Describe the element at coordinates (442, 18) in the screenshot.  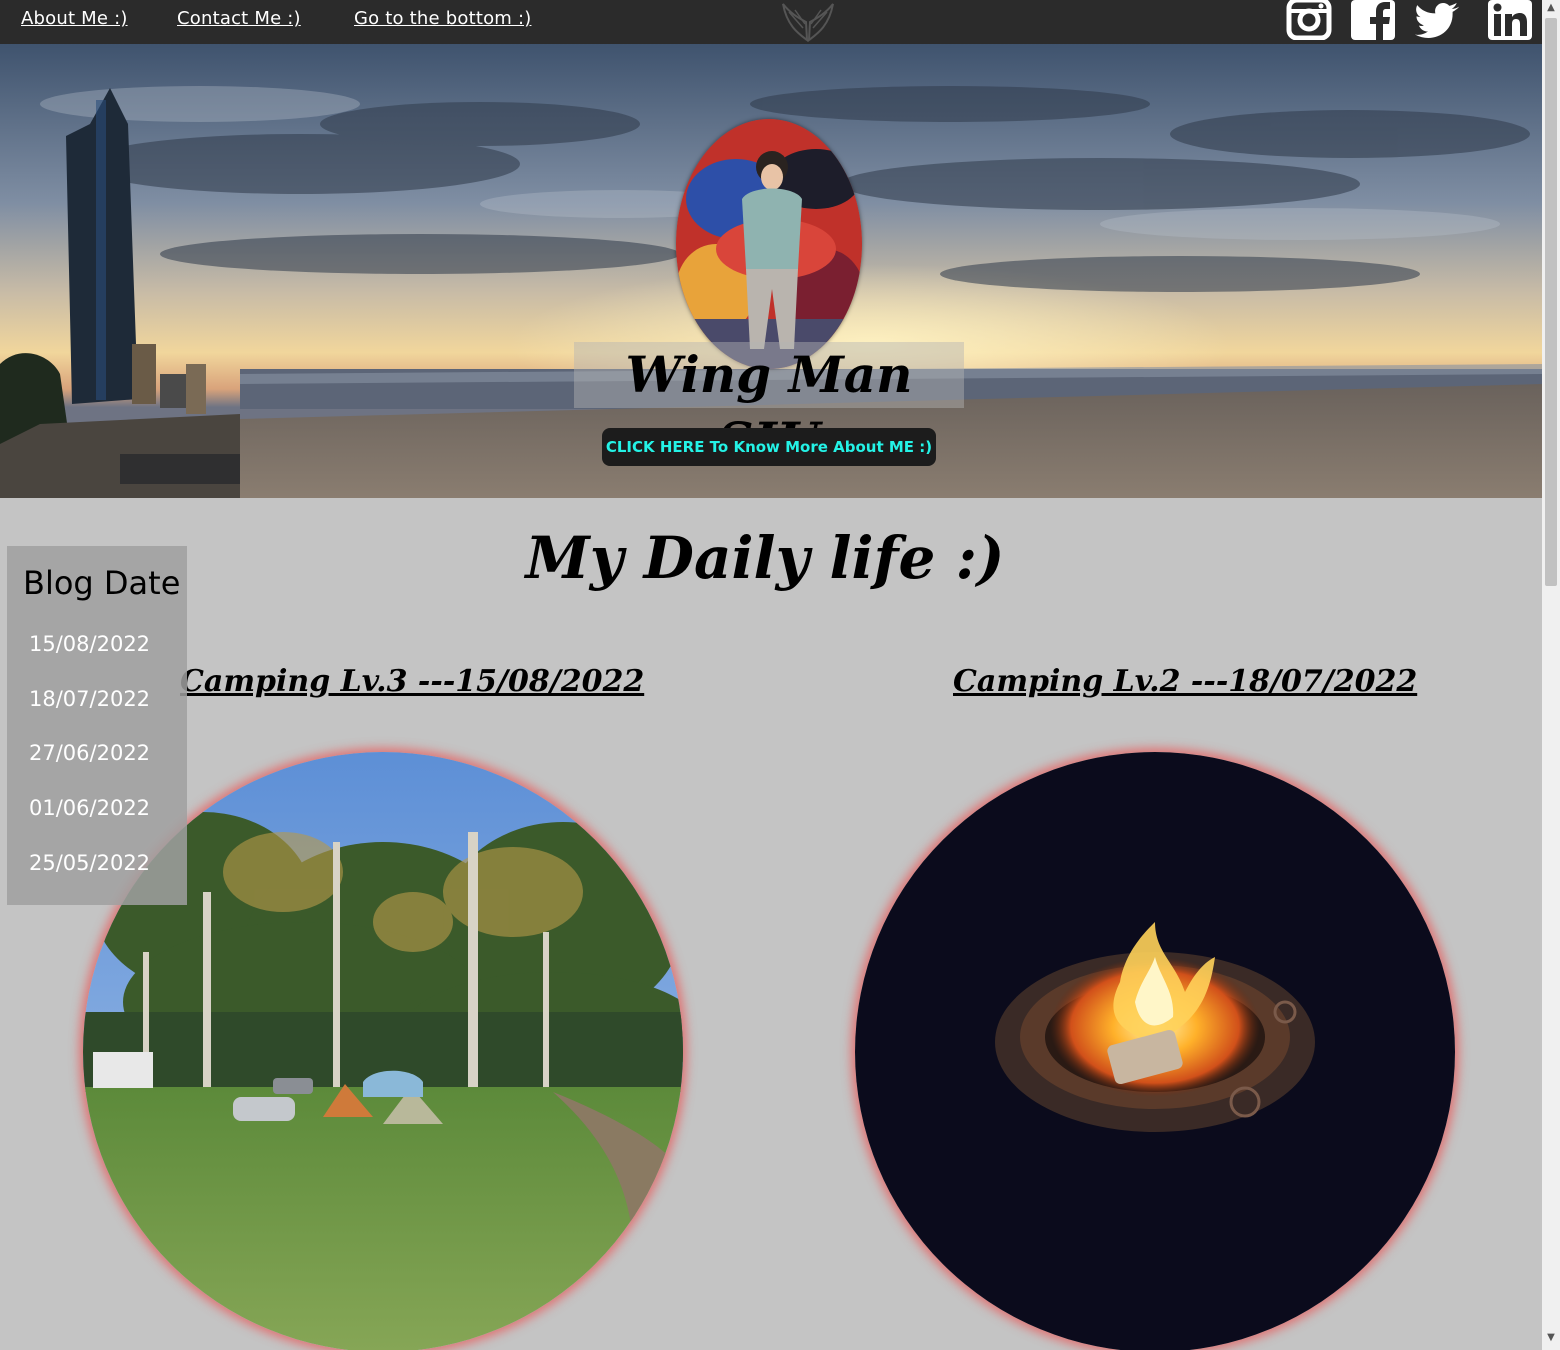
I see `nav-bottom-link: Go to the bottom :)` at that location.